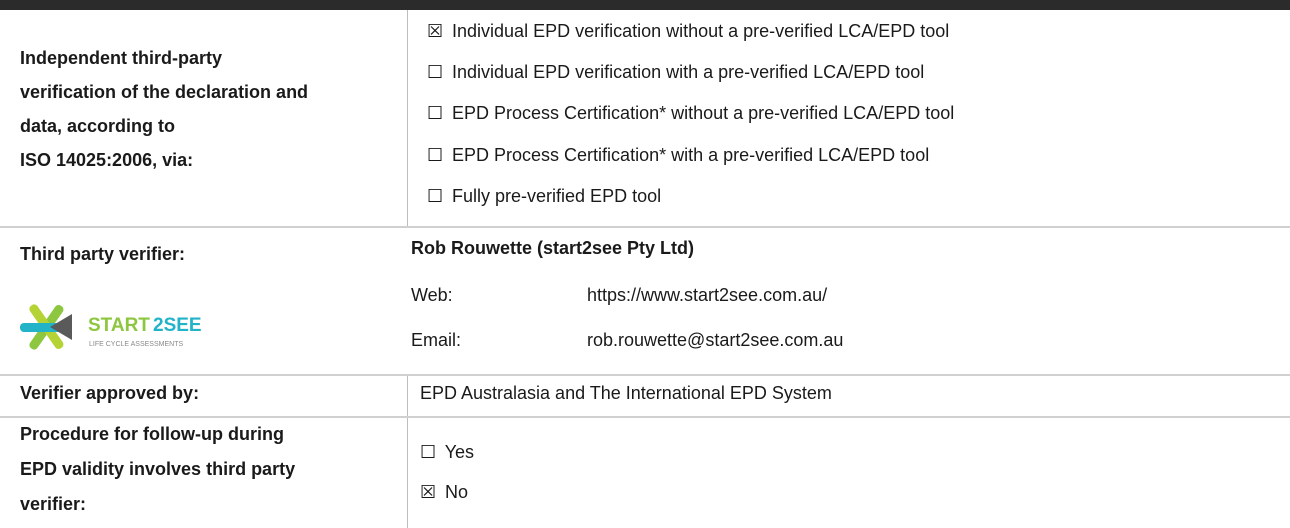 This screenshot has width=1290, height=528. I want to click on logo-wordmark-start: START, so click(119, 325).